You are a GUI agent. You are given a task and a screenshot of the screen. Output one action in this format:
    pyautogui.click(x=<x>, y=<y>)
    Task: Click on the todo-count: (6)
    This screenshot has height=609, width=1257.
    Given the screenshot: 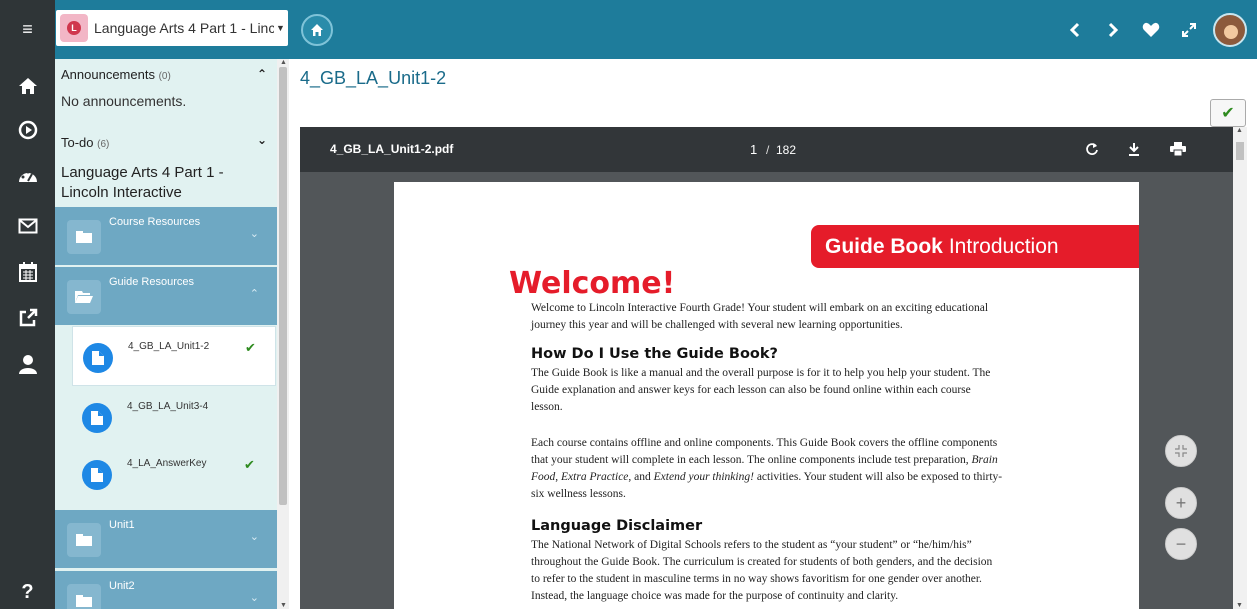 What is the action you would take?
    pyautogui.click(x=103, y=144)
    